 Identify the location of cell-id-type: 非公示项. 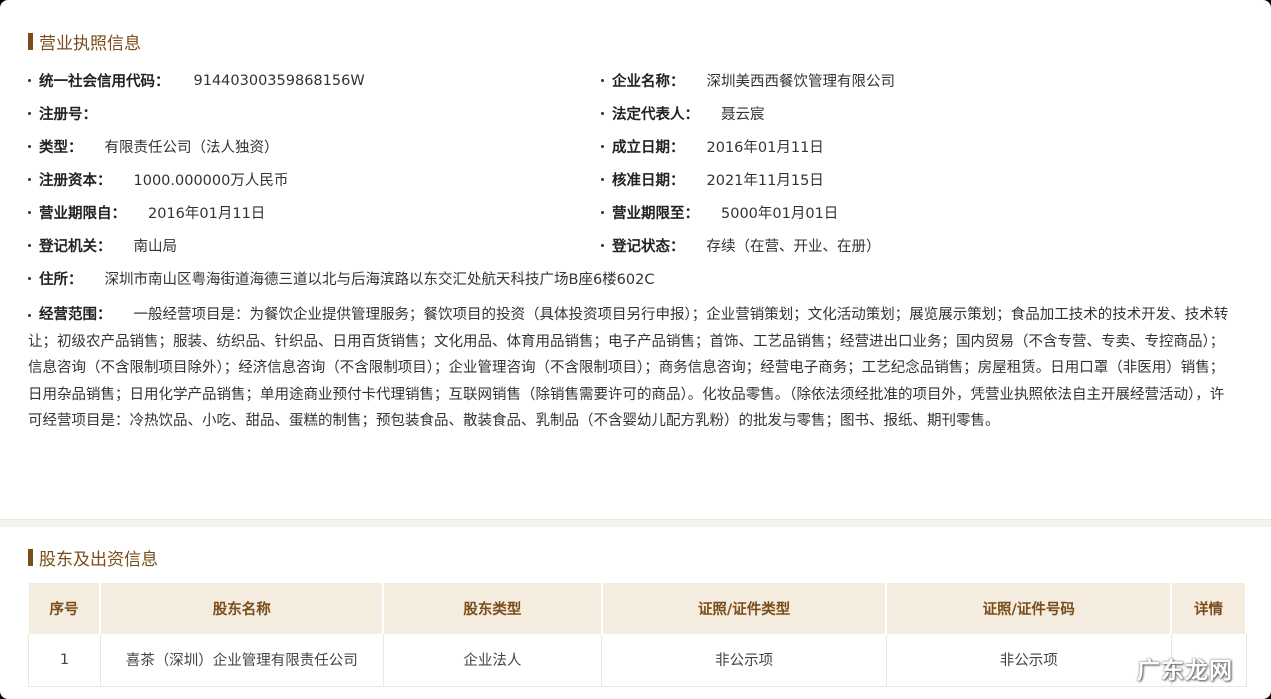
(744, 660).